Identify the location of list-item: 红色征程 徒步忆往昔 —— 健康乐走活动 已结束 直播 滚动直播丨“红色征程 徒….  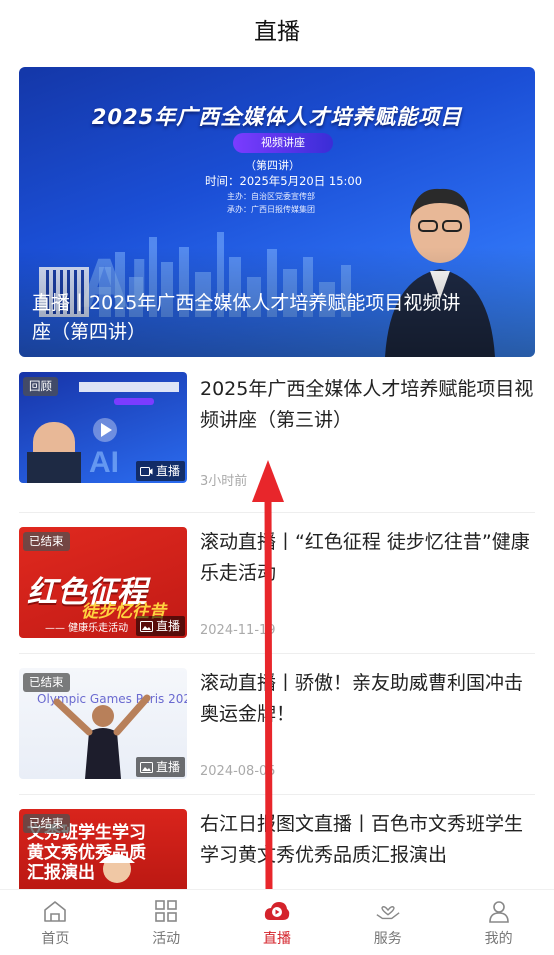
(277, 583).